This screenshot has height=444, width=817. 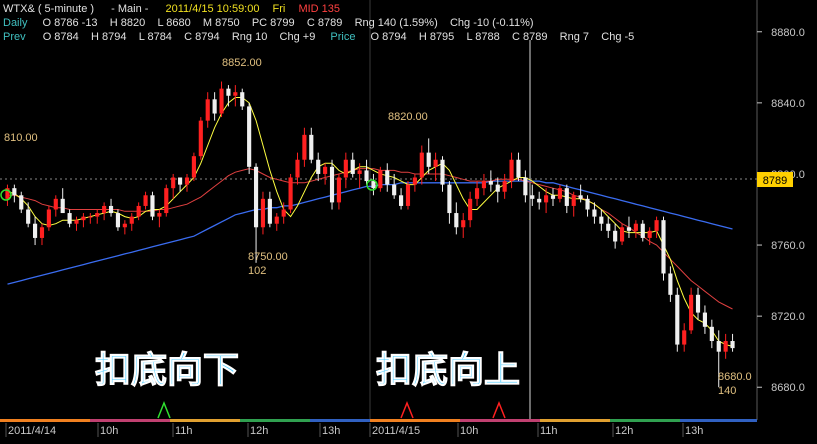 What do you see at coordinates (788, 317) in the screenshot?
I see `y-tick-label-1: 8720.0` at bounding box center [788, 317].